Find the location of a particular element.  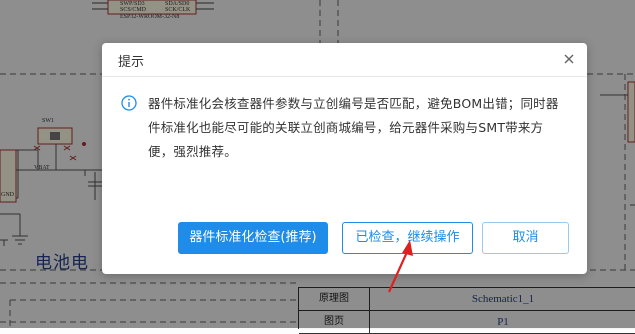

cancel-button: 取消 is located at coordinates (525, 238).